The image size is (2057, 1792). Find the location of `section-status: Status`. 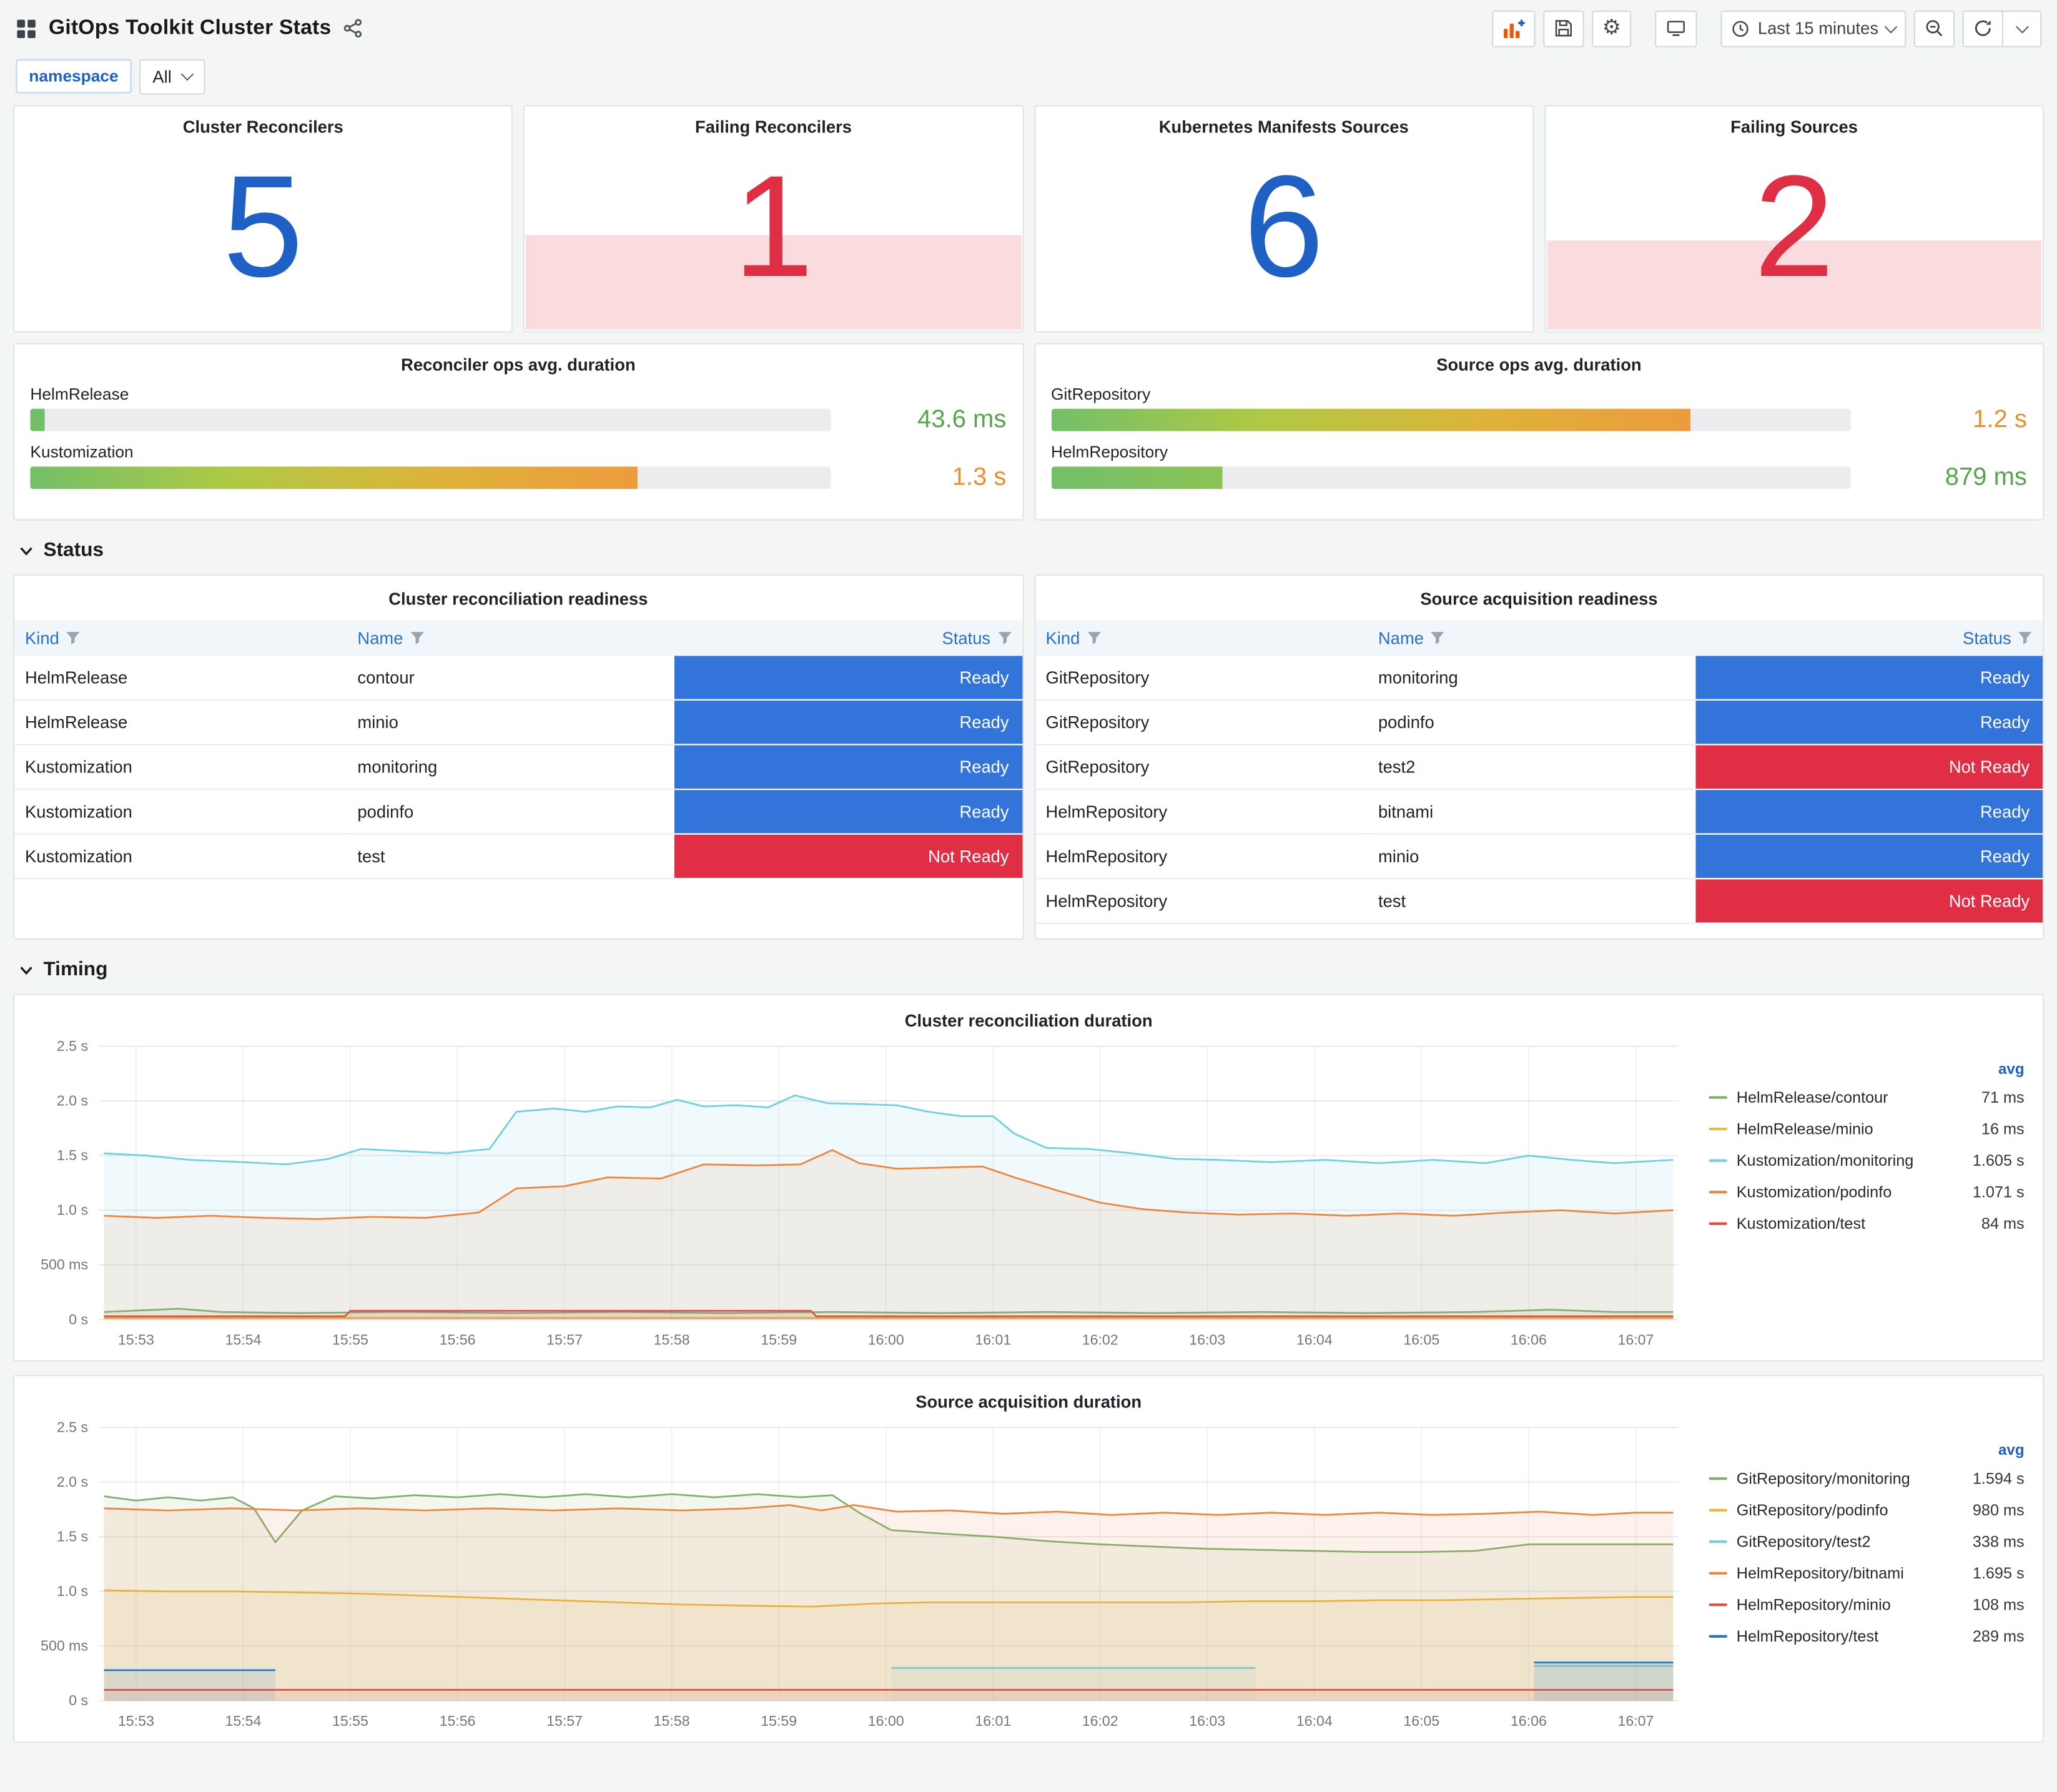

section-status: Status is located at coordinates (1037, 550).